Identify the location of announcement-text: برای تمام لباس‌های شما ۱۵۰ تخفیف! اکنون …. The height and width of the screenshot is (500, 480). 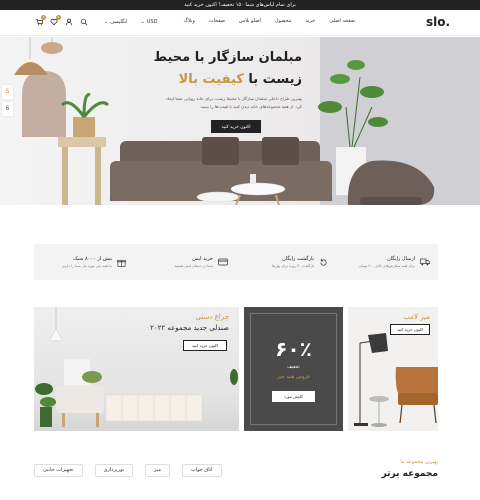
(240, 5).